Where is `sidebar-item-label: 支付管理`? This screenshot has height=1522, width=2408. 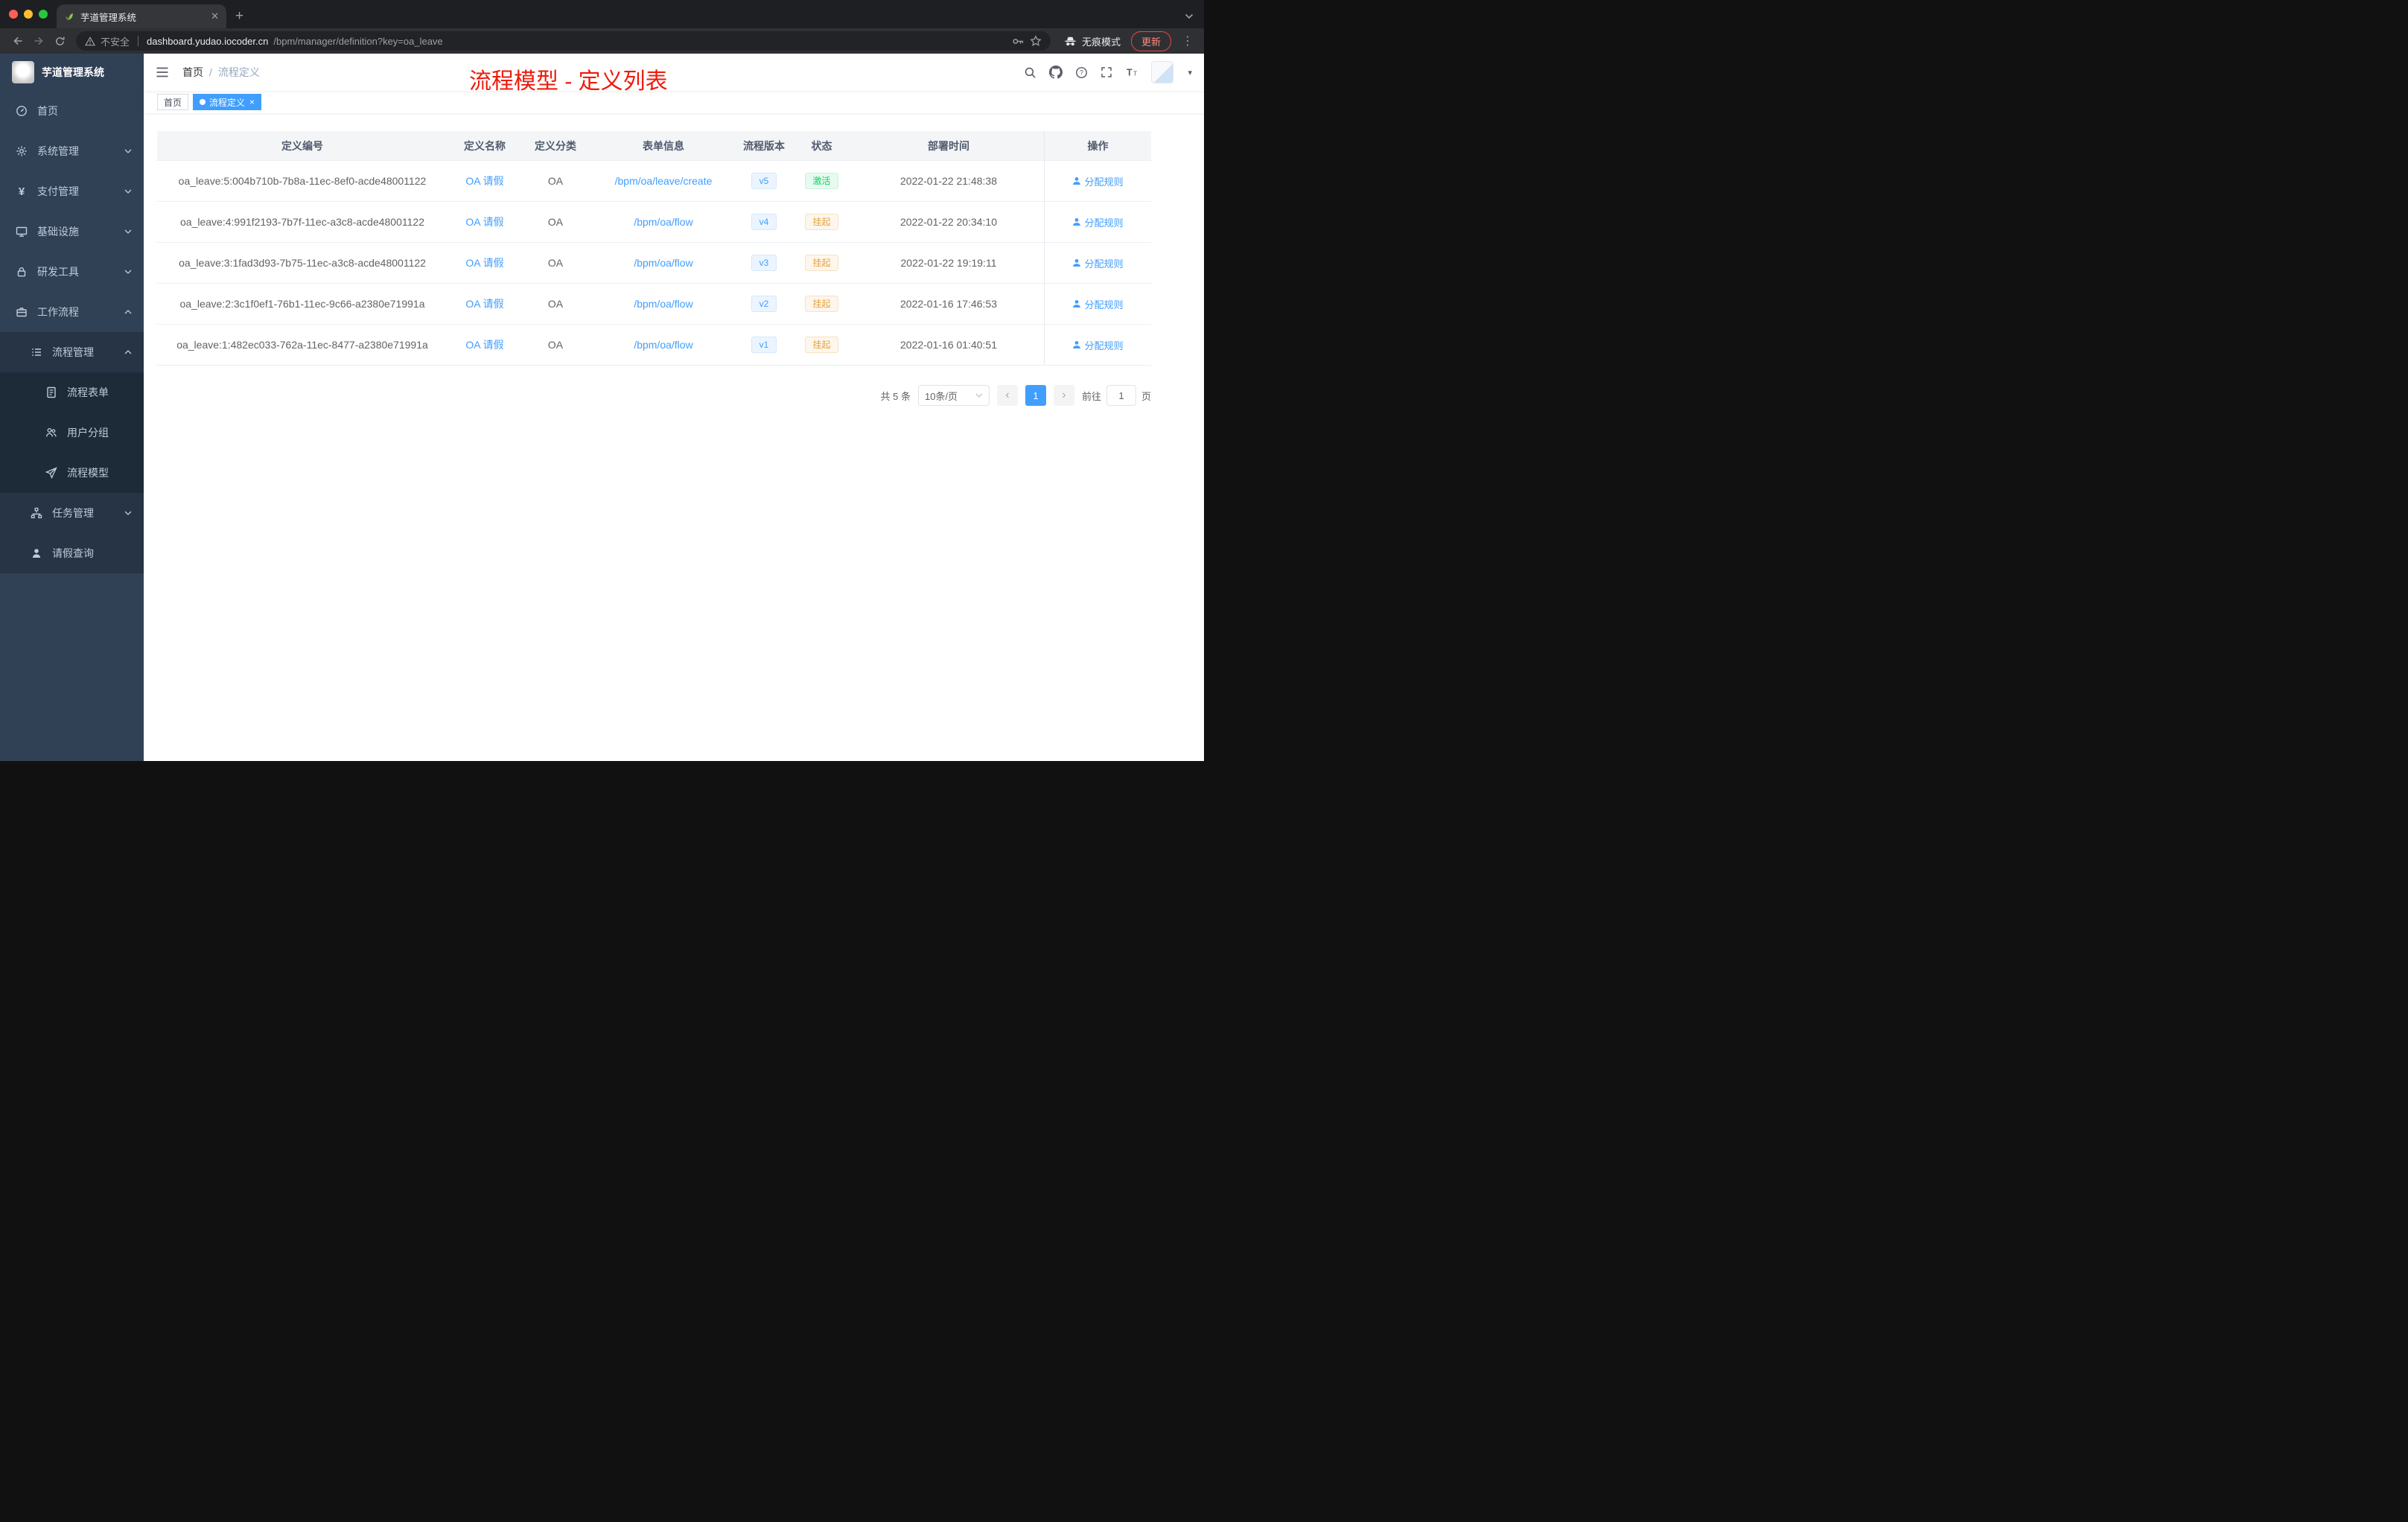
sidebar-item-label: 支付管理 is located at coordinates (58, 191).